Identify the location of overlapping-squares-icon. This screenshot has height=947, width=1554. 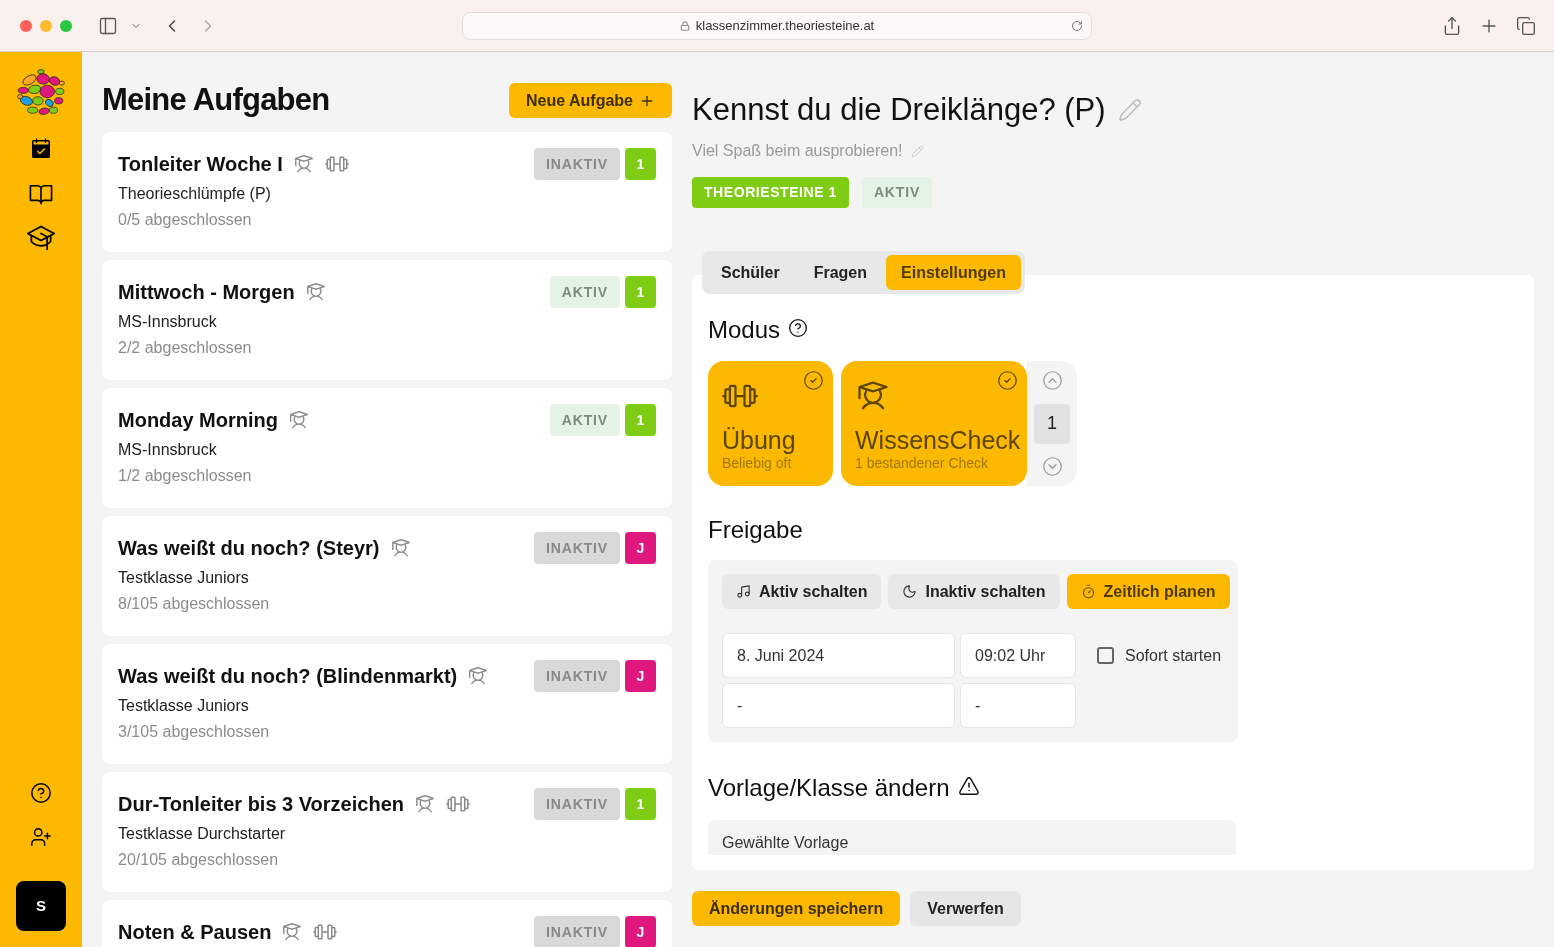
(1526, 25).